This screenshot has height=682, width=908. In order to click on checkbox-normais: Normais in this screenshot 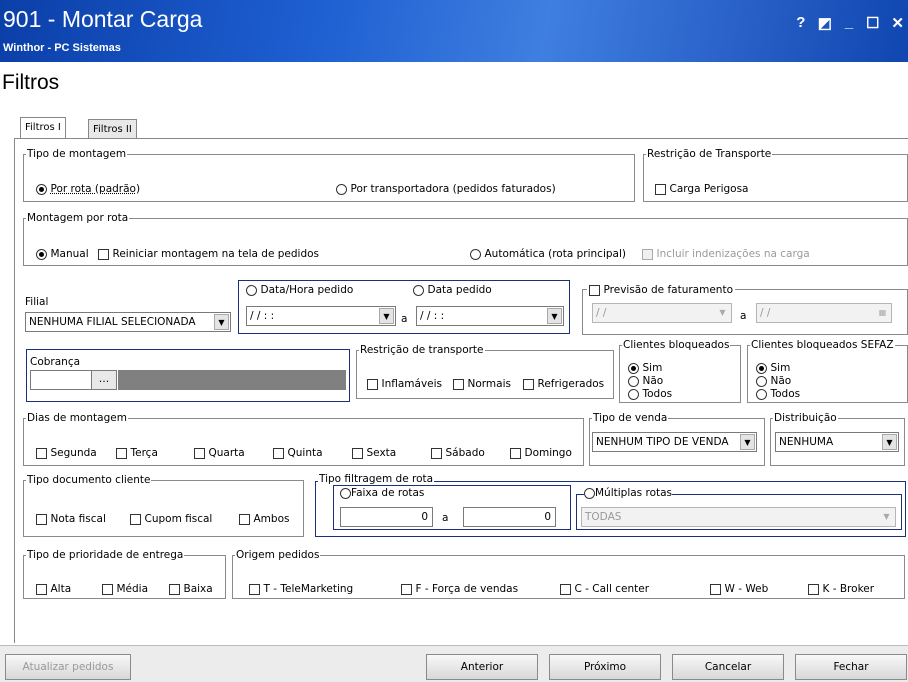, I will do `click(482, 383)`.